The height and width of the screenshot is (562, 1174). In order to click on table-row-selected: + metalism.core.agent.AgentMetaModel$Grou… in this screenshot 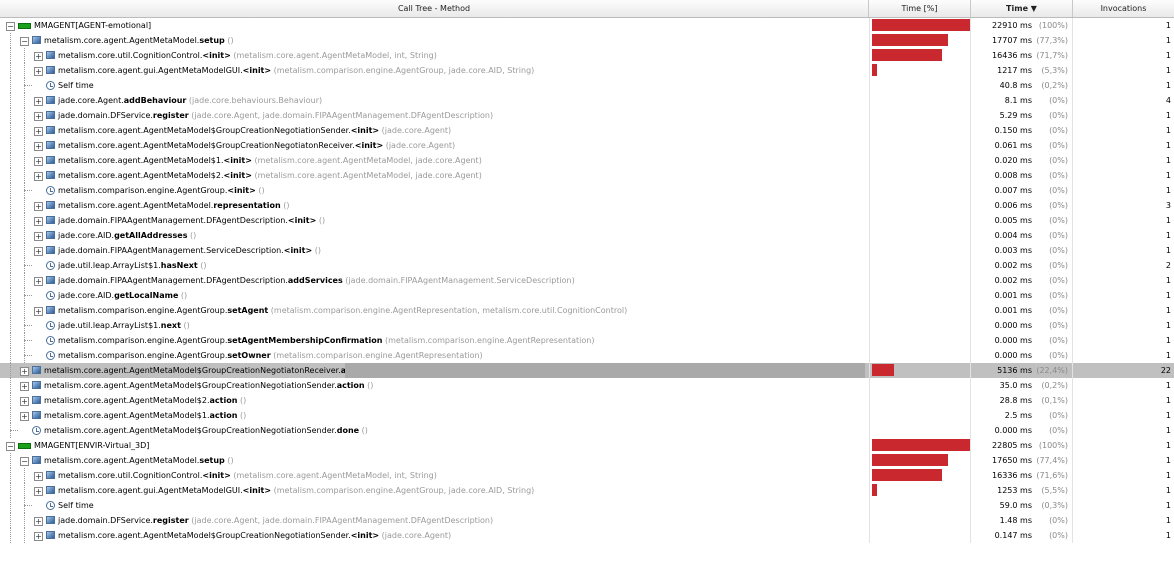, I will do `click(587, 370)`.